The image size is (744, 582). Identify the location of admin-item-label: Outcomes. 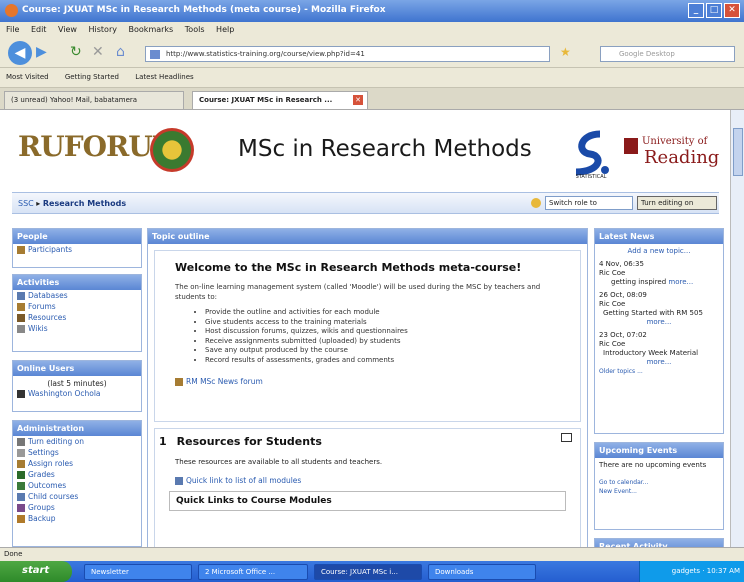
(47, 485).